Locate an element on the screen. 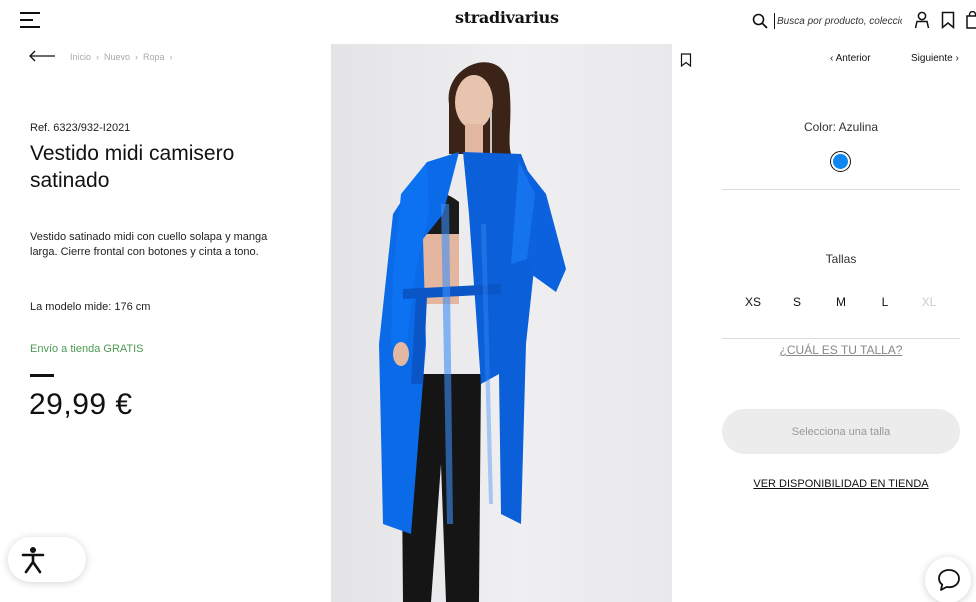  free-shipping-note: Envío a tienda GRATIS is located at coordinates (87, 349).